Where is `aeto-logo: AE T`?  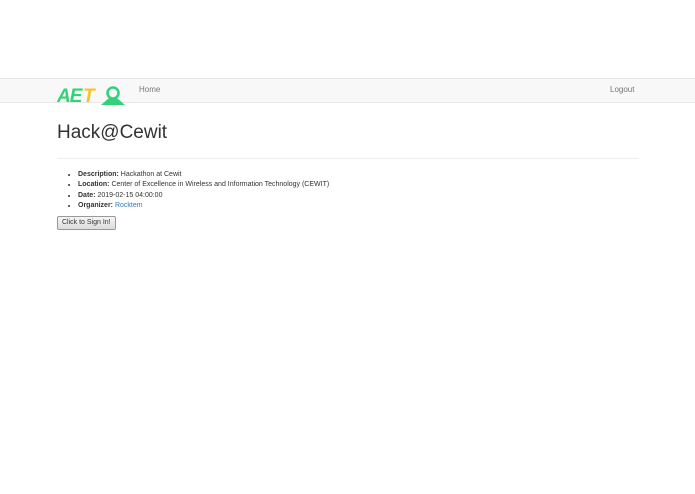
aeto-logo: AE T is located at coordinates (91, 95).